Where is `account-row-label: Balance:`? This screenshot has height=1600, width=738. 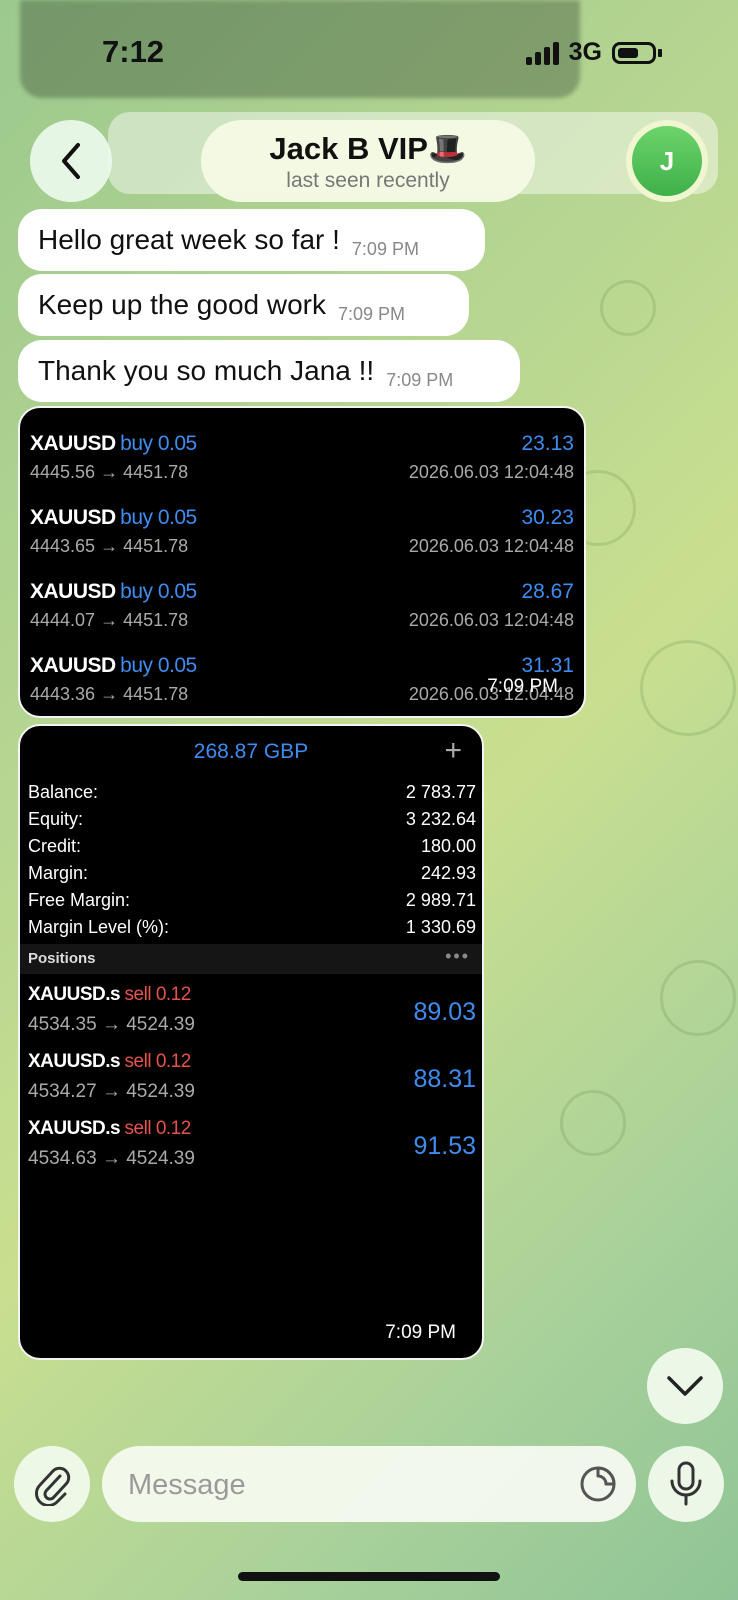 account-row-label: Balance: is located at coordinates (63, 792).